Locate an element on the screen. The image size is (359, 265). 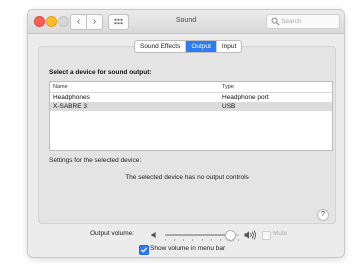
window-title: Sound is located at coordinates (186, 20).